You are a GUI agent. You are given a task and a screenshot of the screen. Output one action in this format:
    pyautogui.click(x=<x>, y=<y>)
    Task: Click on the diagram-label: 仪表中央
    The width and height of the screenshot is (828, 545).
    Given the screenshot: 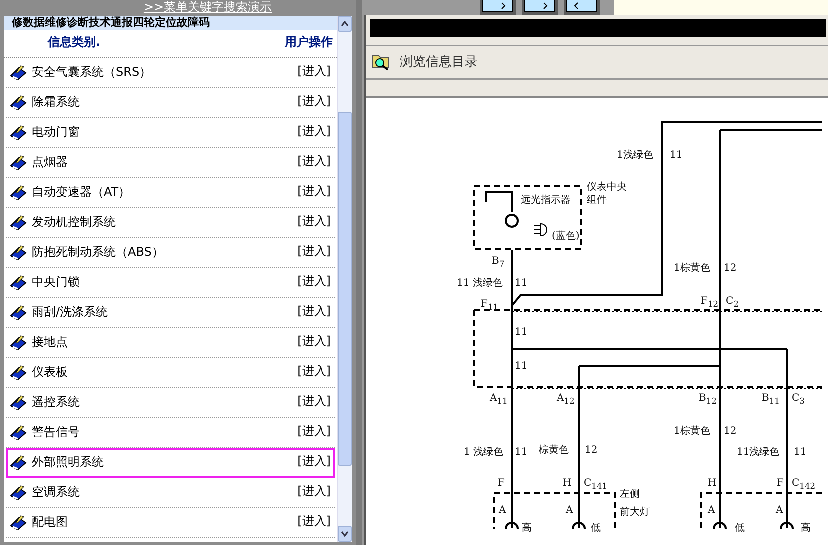 What is the action you would take?
    pyautogui.click(x=607, y=187)
    